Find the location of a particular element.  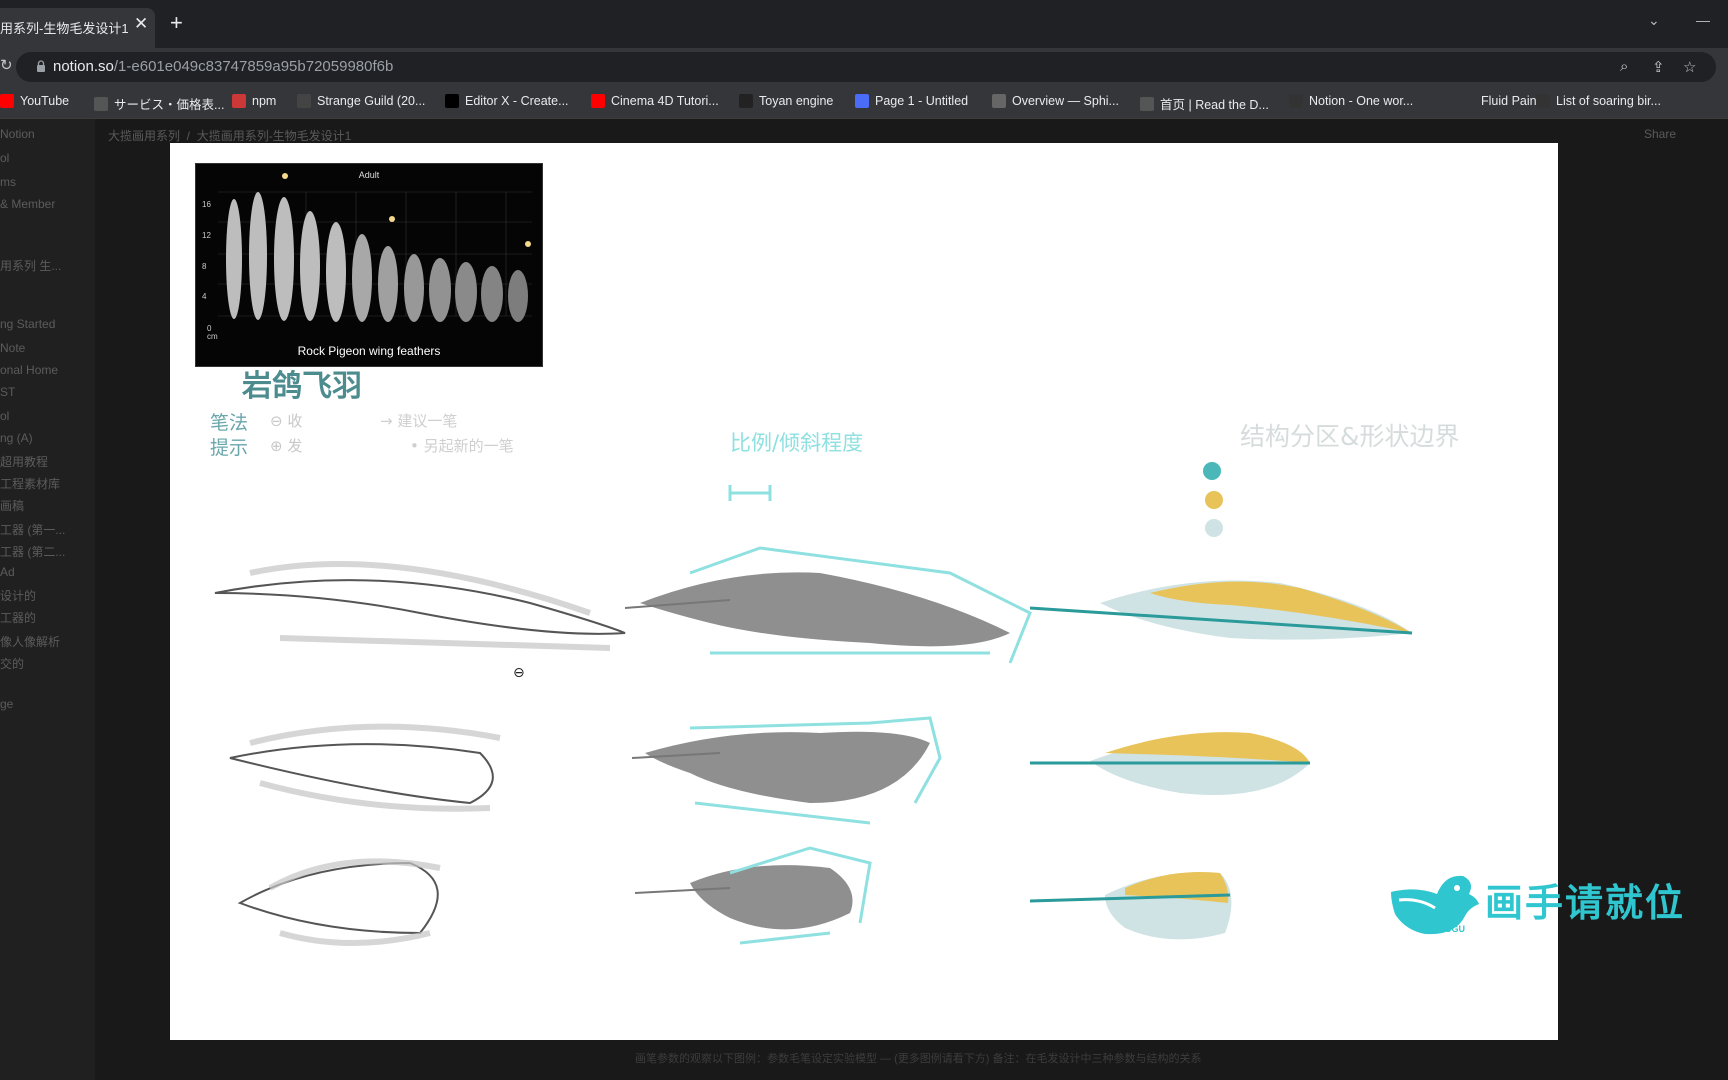

sidebar-item: 像人像解析 is located at coordinates (30, 641).